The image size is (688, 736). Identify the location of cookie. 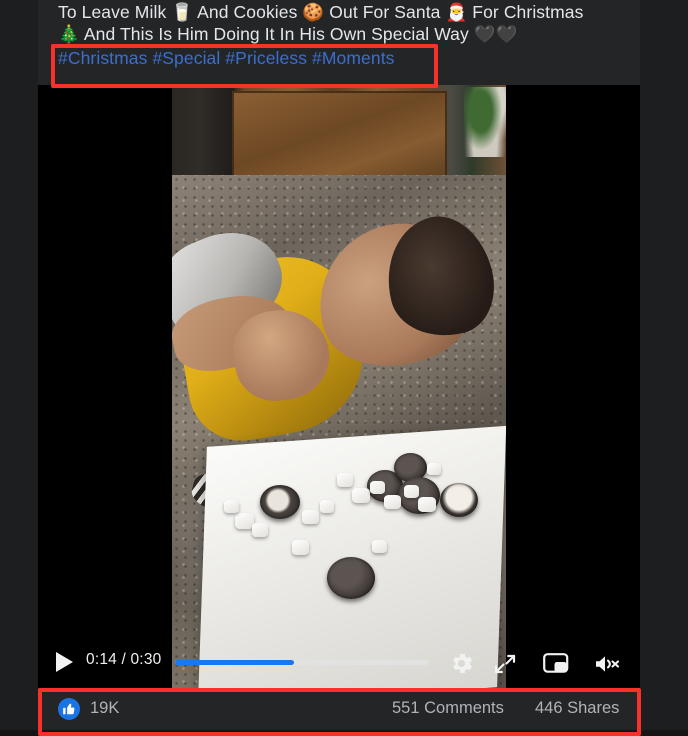
(351, 578).